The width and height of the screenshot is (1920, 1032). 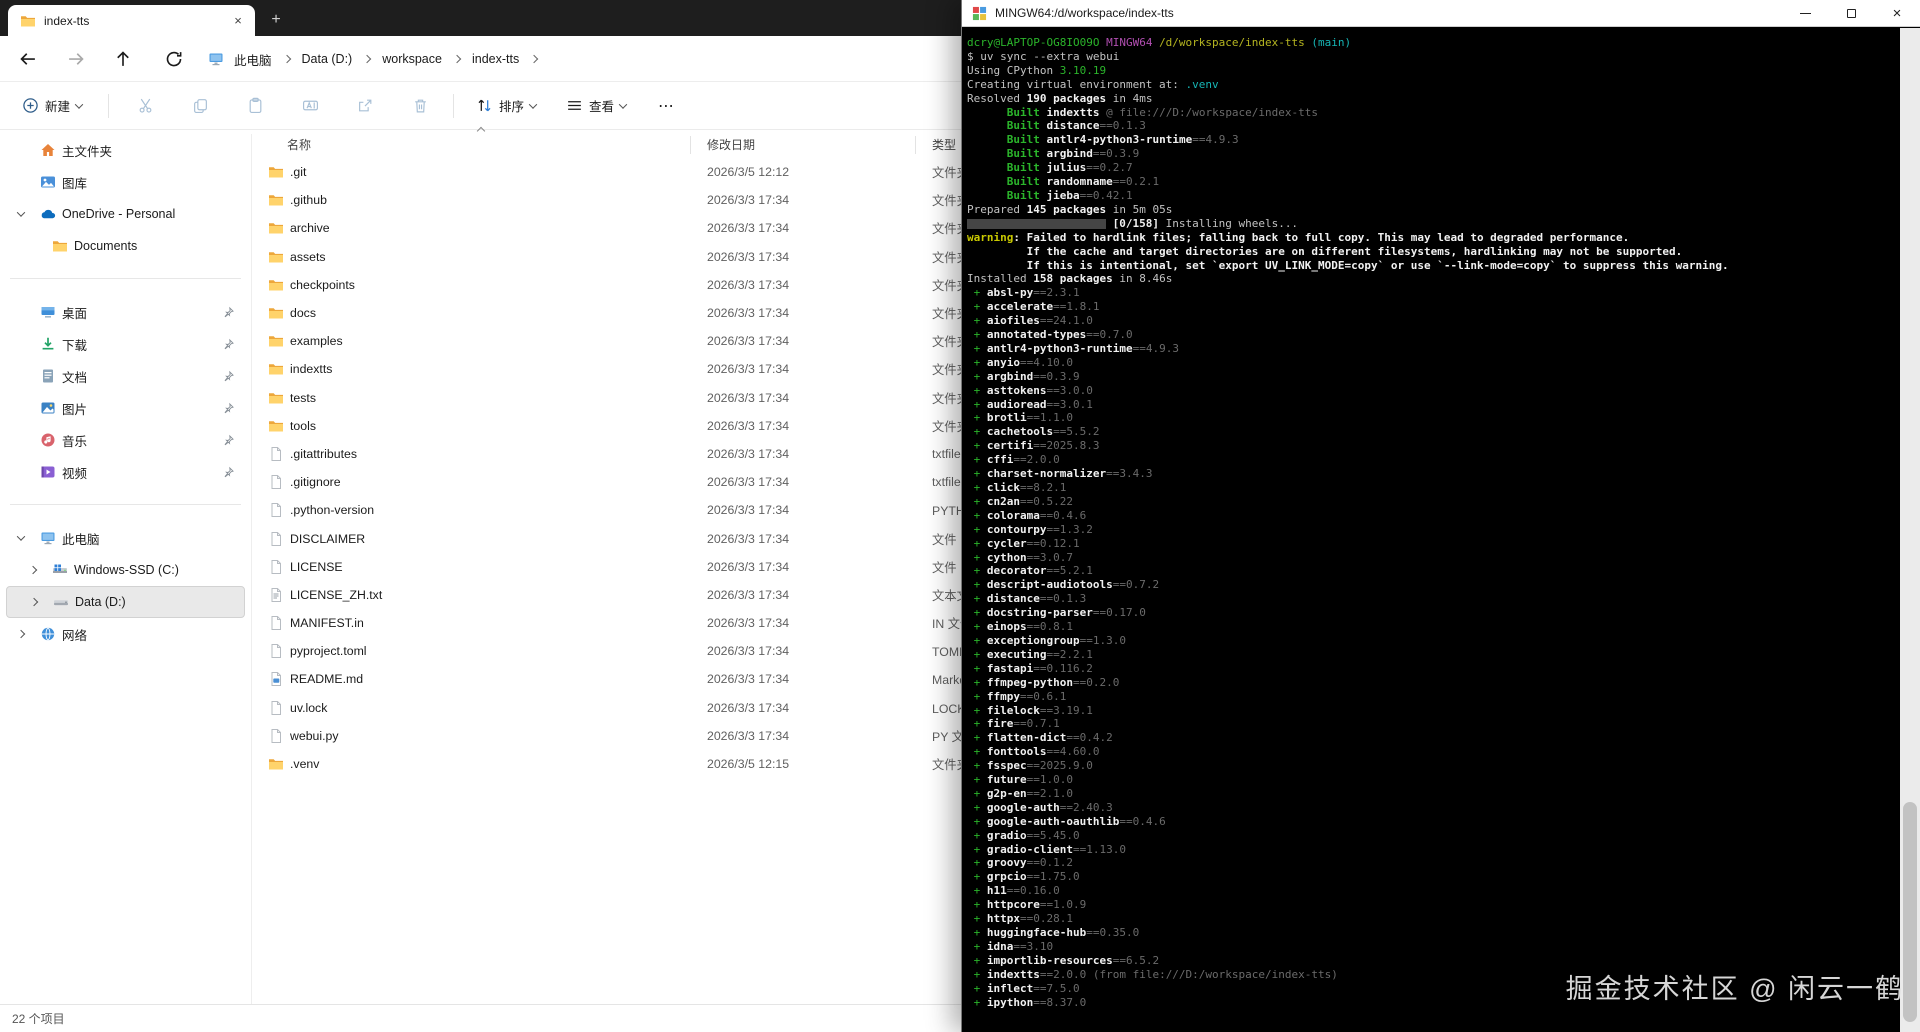 What do you see at coordinates (238, 21) in the screenshot?
I see `tab-close-icon: ×` at bounding box center [238, 21].